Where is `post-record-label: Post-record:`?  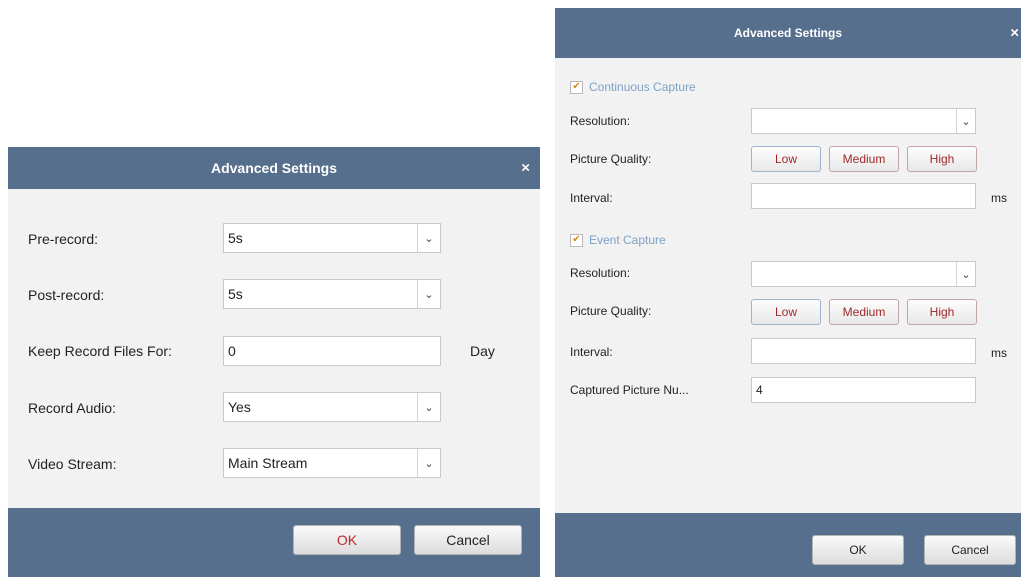
post-record-label: Post-record: is located at coordinates (66, 295).